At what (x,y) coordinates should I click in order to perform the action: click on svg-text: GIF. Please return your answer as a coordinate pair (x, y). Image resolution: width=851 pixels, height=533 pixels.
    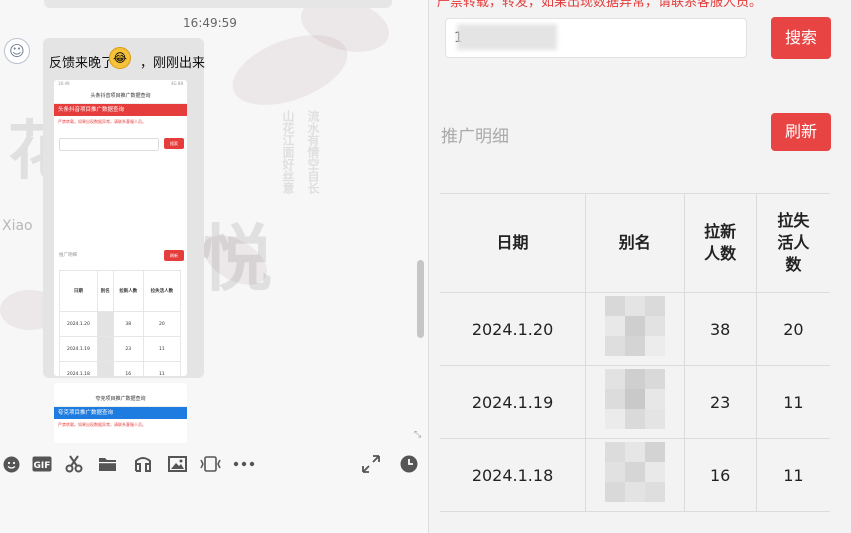
    Looking at the image, I should click on (42, 466).